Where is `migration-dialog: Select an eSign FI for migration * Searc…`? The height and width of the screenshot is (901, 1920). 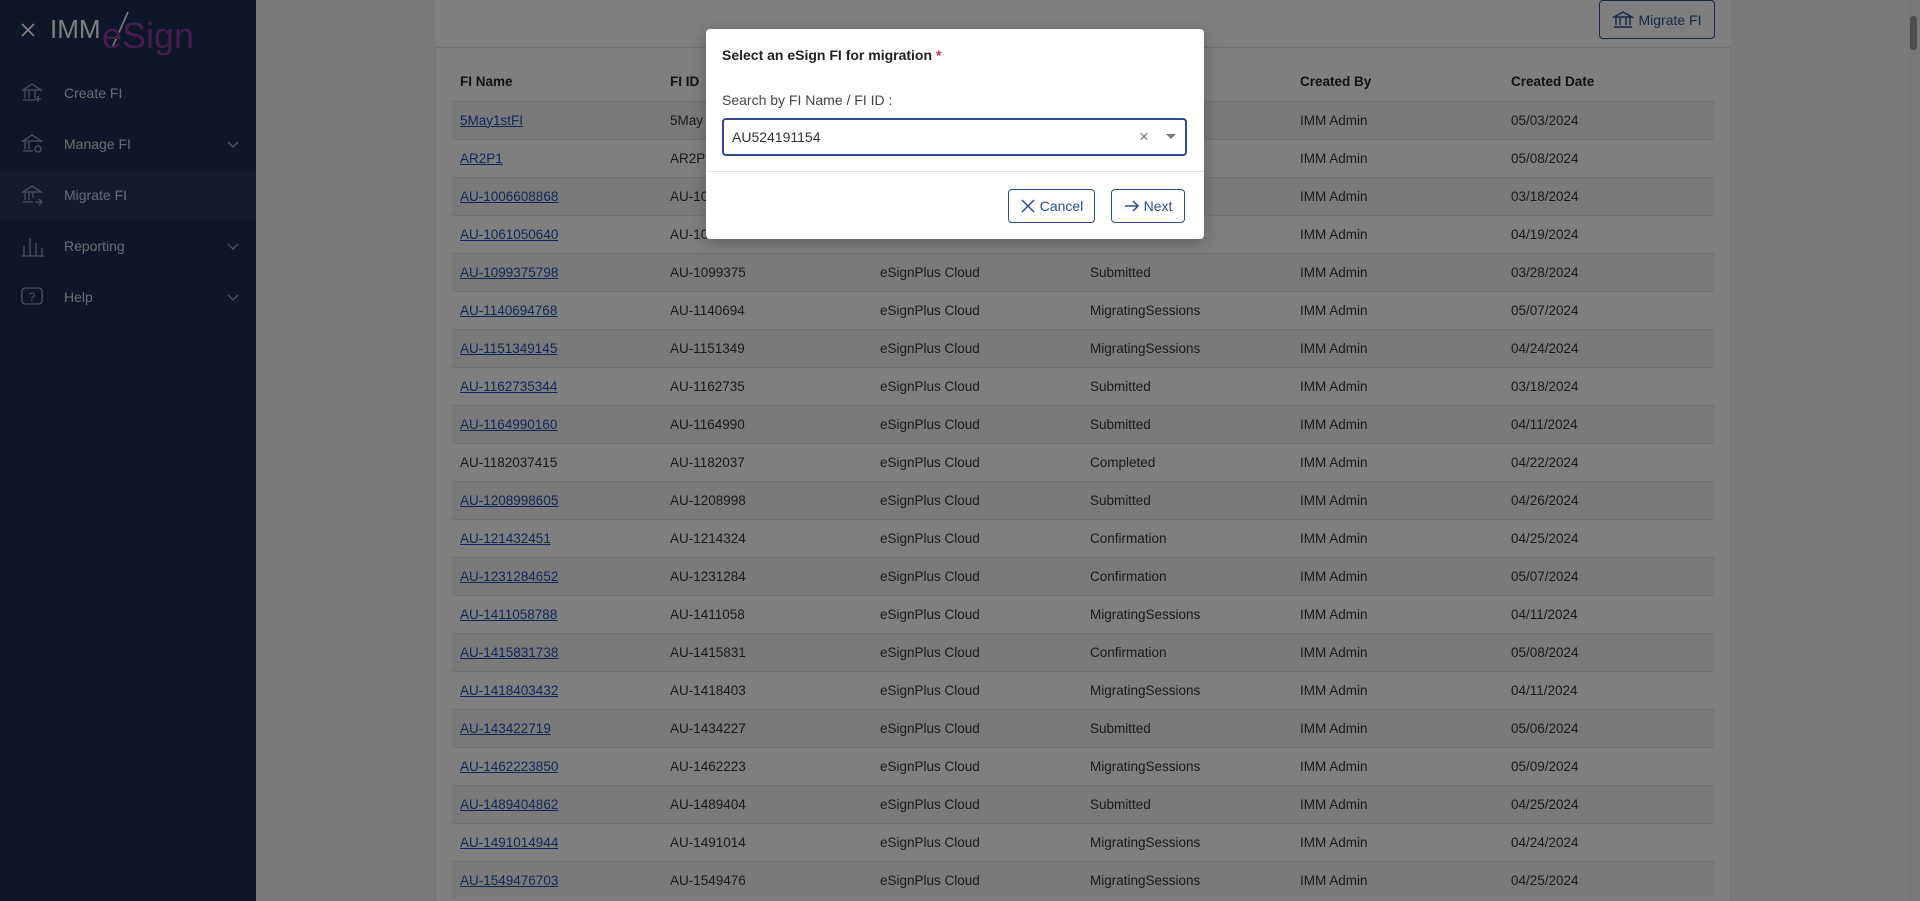
migration-dialog: Select an eSign FI for migration * Searc… is located at coordinates (955, 134).